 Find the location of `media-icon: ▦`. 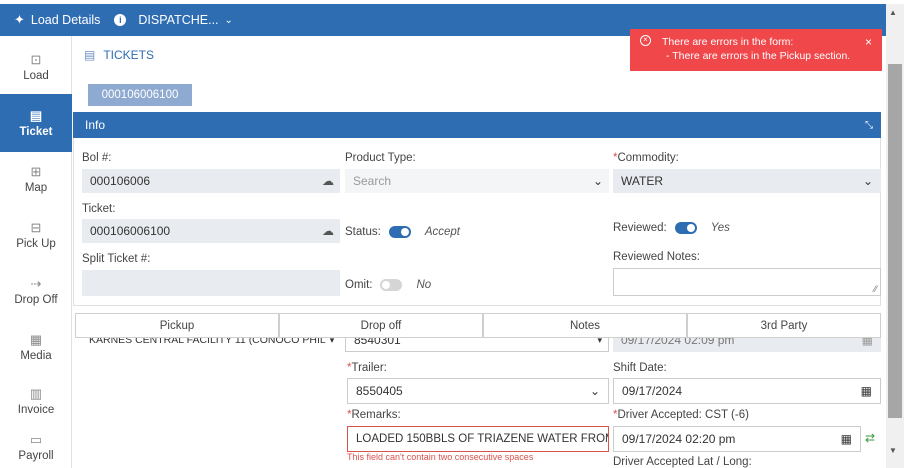

media-icon: ▦ is located at coordinates (36, 339).